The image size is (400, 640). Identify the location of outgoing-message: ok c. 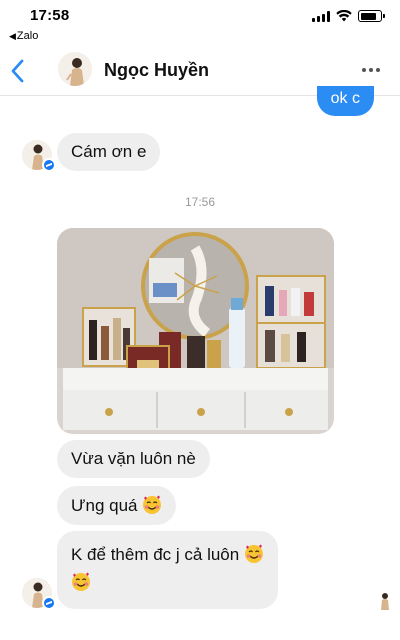
(345, 101).